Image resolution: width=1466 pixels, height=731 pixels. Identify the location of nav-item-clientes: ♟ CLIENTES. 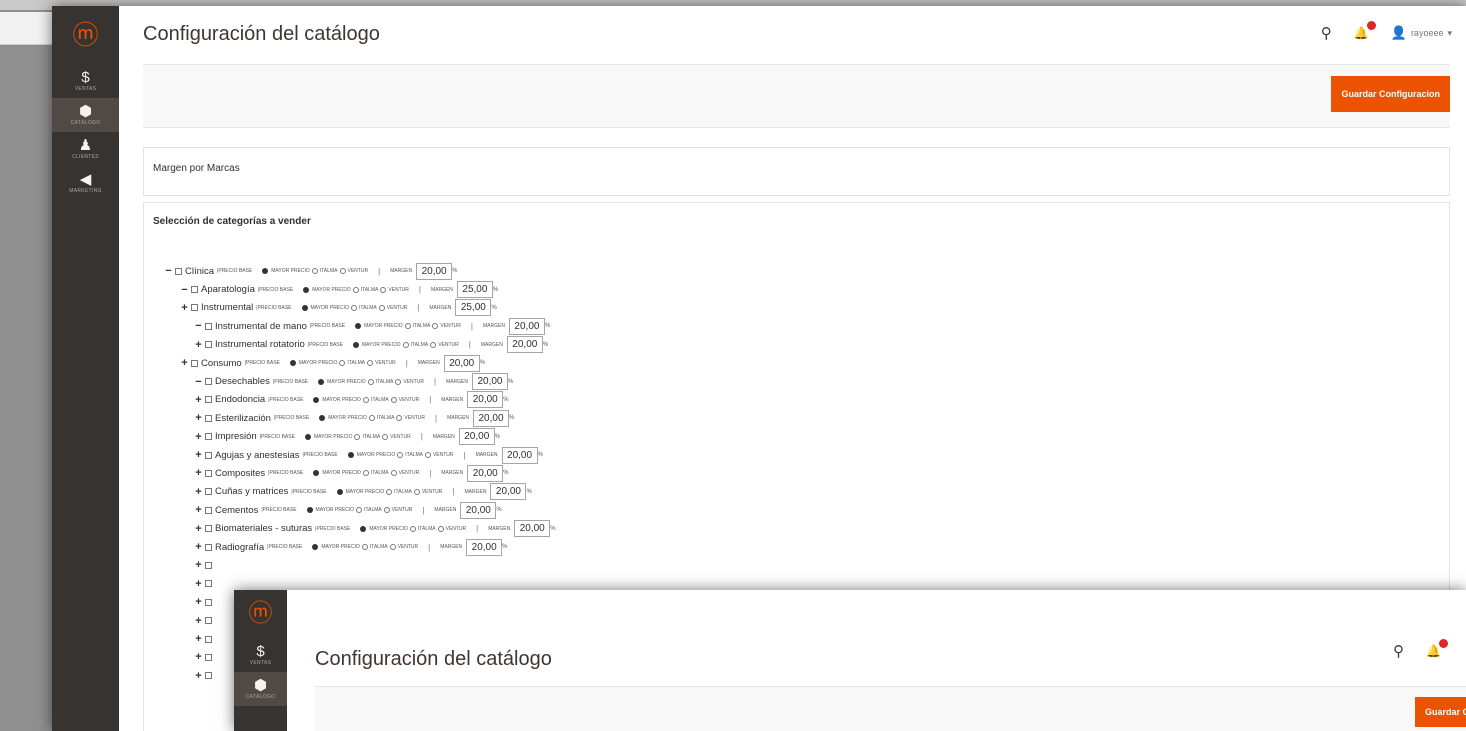
(85, 149).